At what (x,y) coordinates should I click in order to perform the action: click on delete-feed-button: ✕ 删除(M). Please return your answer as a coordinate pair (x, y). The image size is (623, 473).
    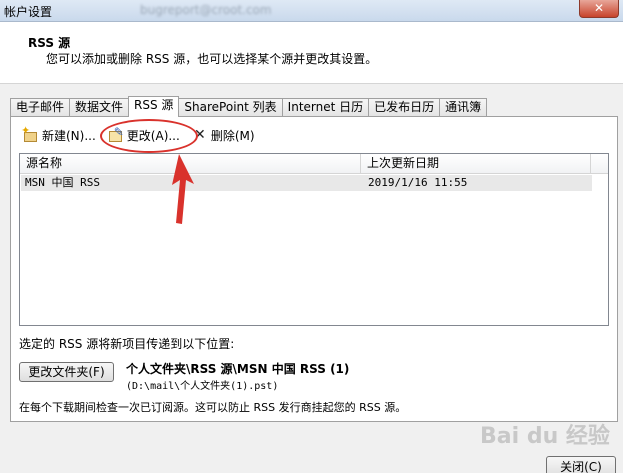
    Looking at the image, I should click on (223, 135).